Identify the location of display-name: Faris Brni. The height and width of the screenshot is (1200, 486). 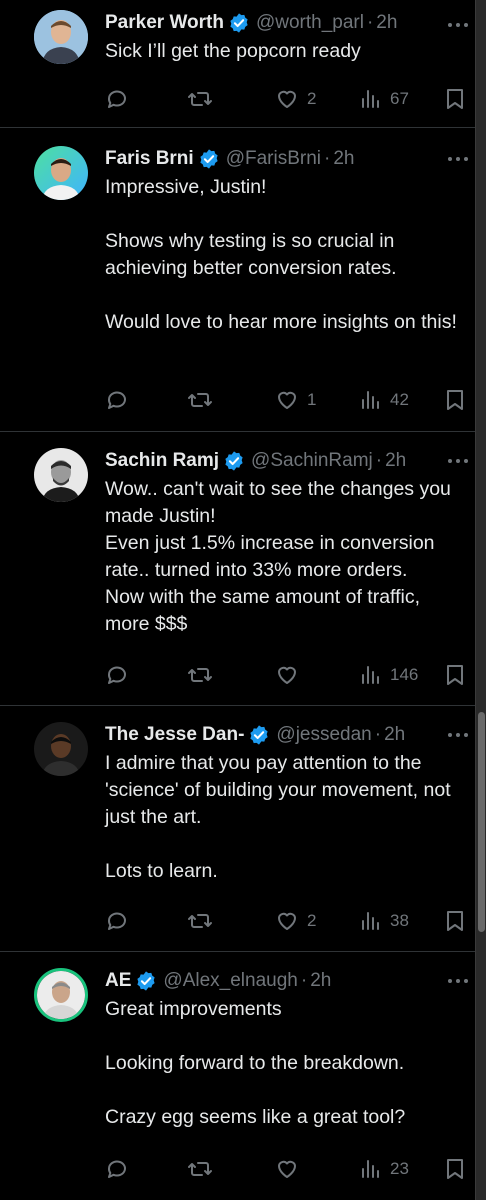
(149, 159).